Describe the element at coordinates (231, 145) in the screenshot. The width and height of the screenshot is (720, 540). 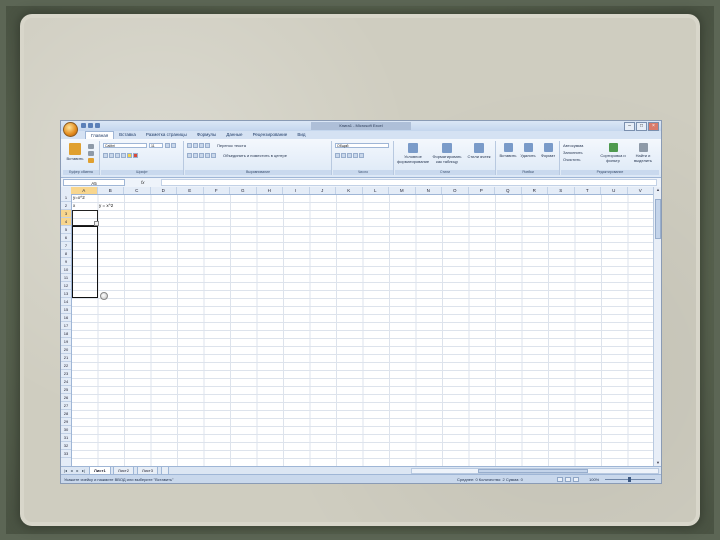
I see `wrap-text-button: Перенос текста` at that location.